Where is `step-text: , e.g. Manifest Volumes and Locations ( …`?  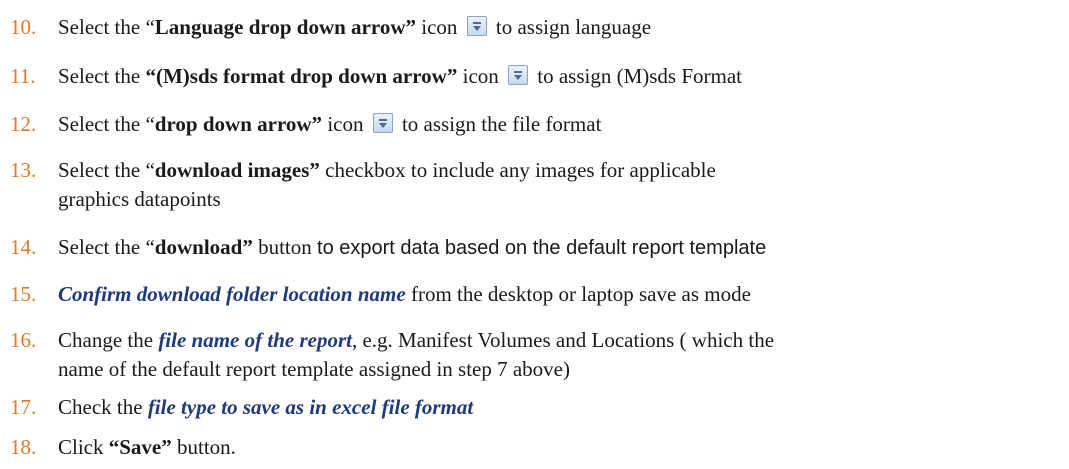
step-text: , e.g. Manifest Volumes and Locations ( … is located at coordinates (563, 340).